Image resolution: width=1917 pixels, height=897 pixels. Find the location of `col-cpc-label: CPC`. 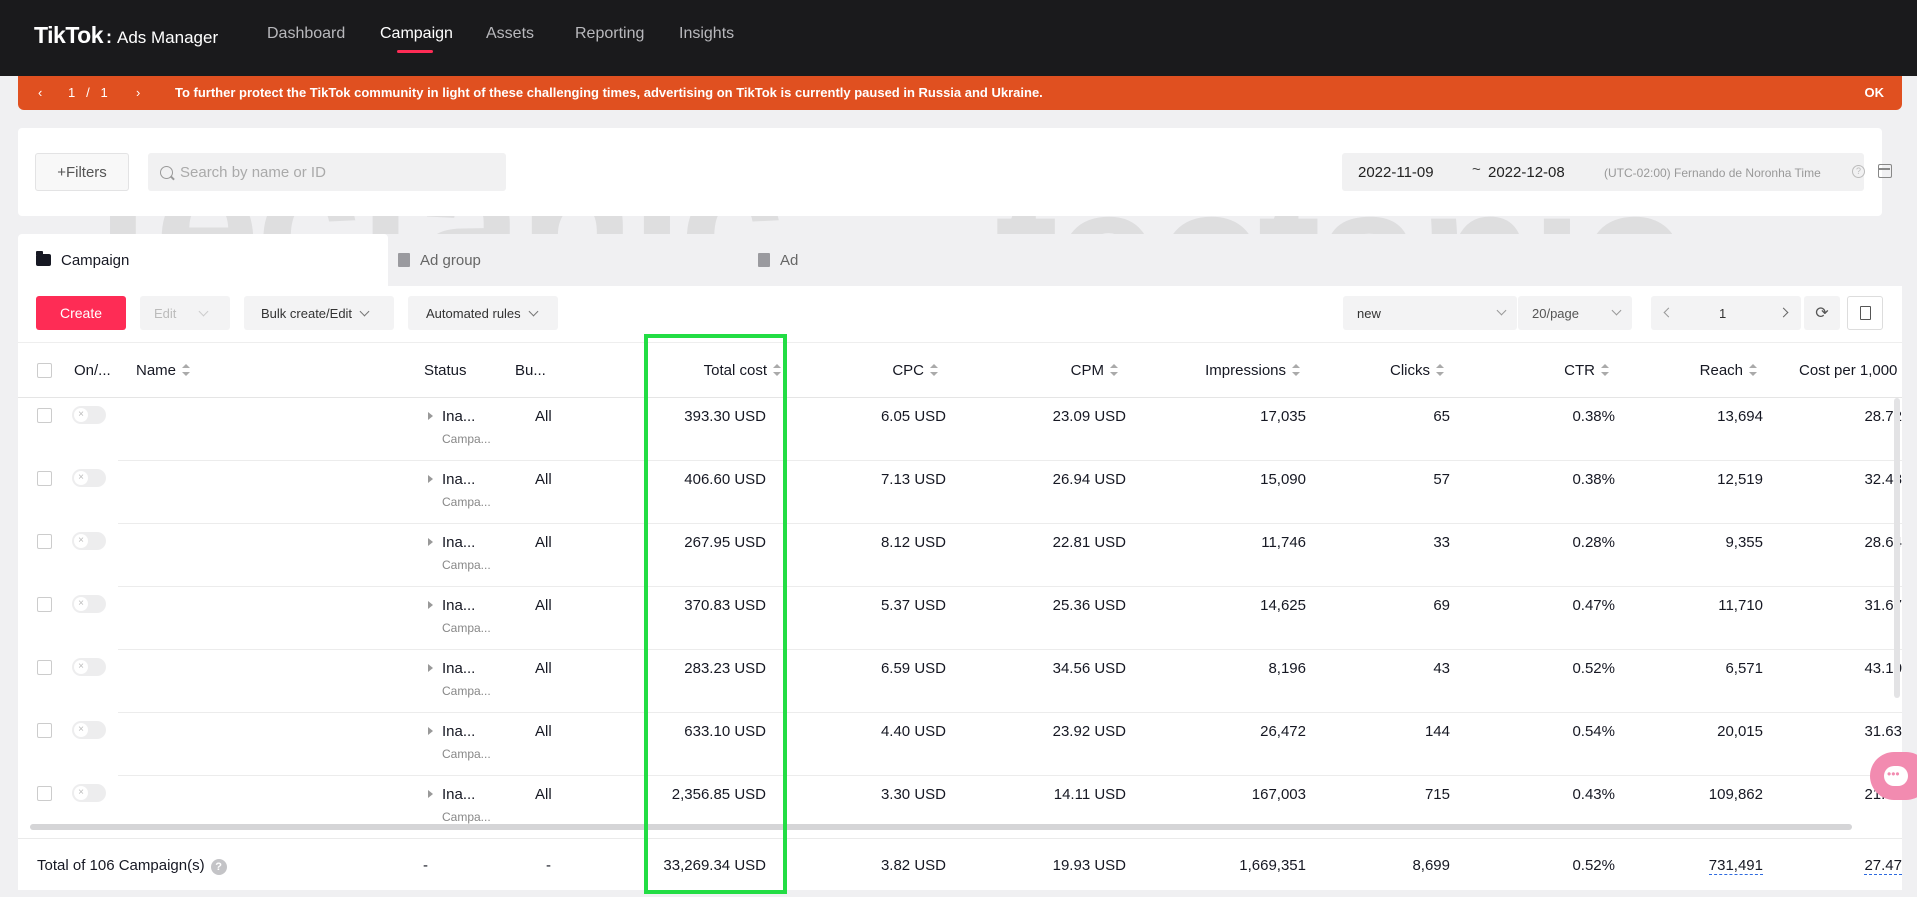

col-cpc-label: CPC is located at coordinates (908, 370).